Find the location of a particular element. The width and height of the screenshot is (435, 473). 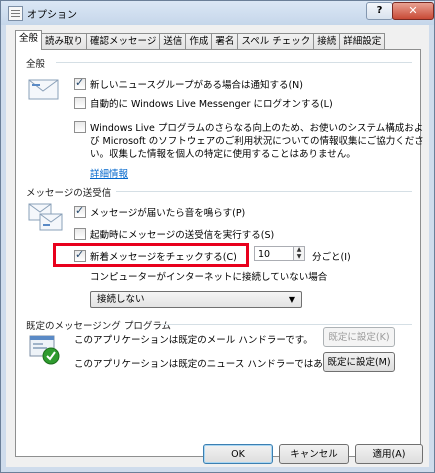

tab-send: 送信 is located at coordinates (173, 41).